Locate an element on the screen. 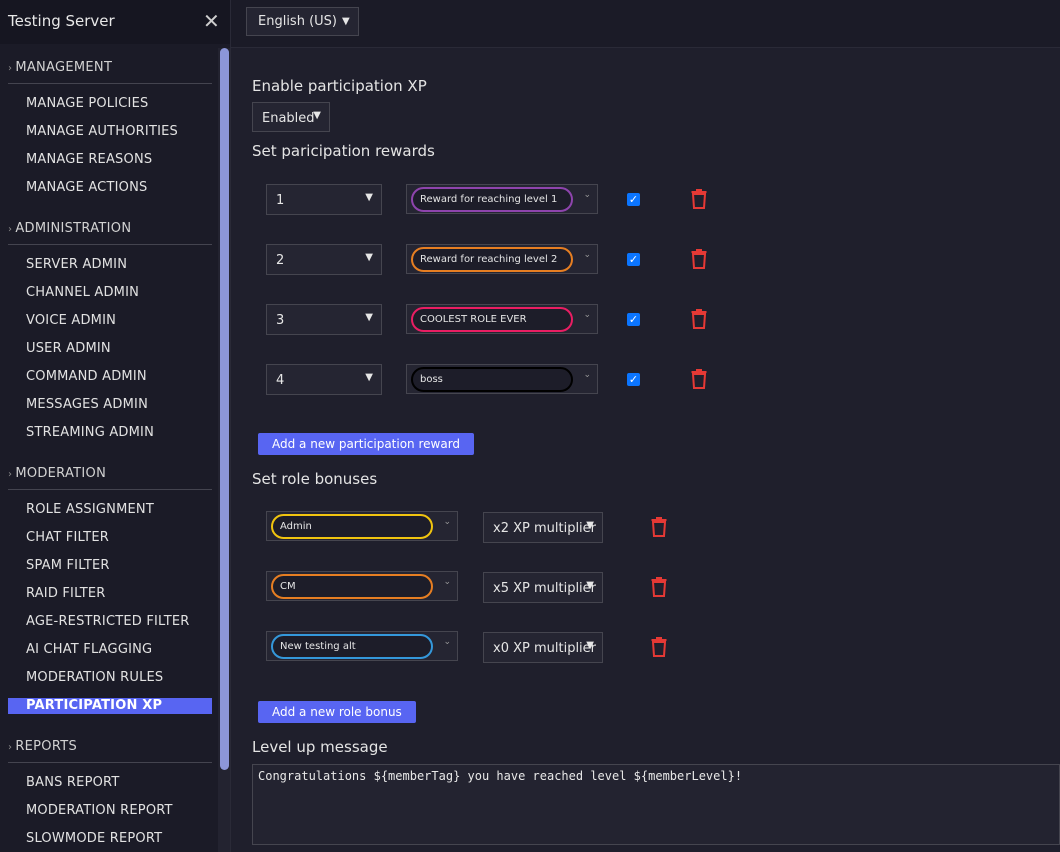 Image resolution: width=1060 pixels, height=852 pixels. role-pill: boss is located at coordinates (492, 379).